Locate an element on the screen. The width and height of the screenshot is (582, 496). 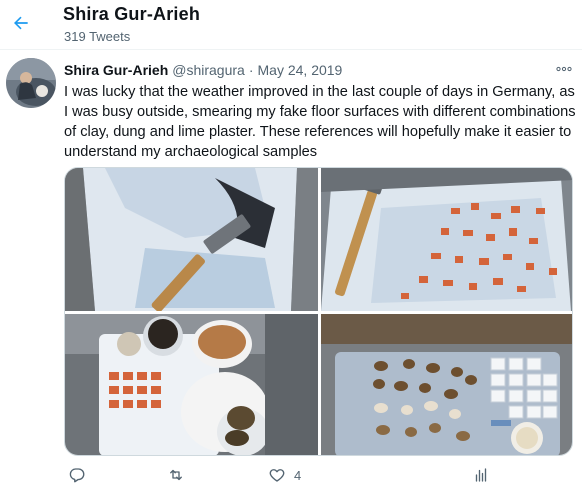
like-count: 4 is located at coordinates (298, 475).